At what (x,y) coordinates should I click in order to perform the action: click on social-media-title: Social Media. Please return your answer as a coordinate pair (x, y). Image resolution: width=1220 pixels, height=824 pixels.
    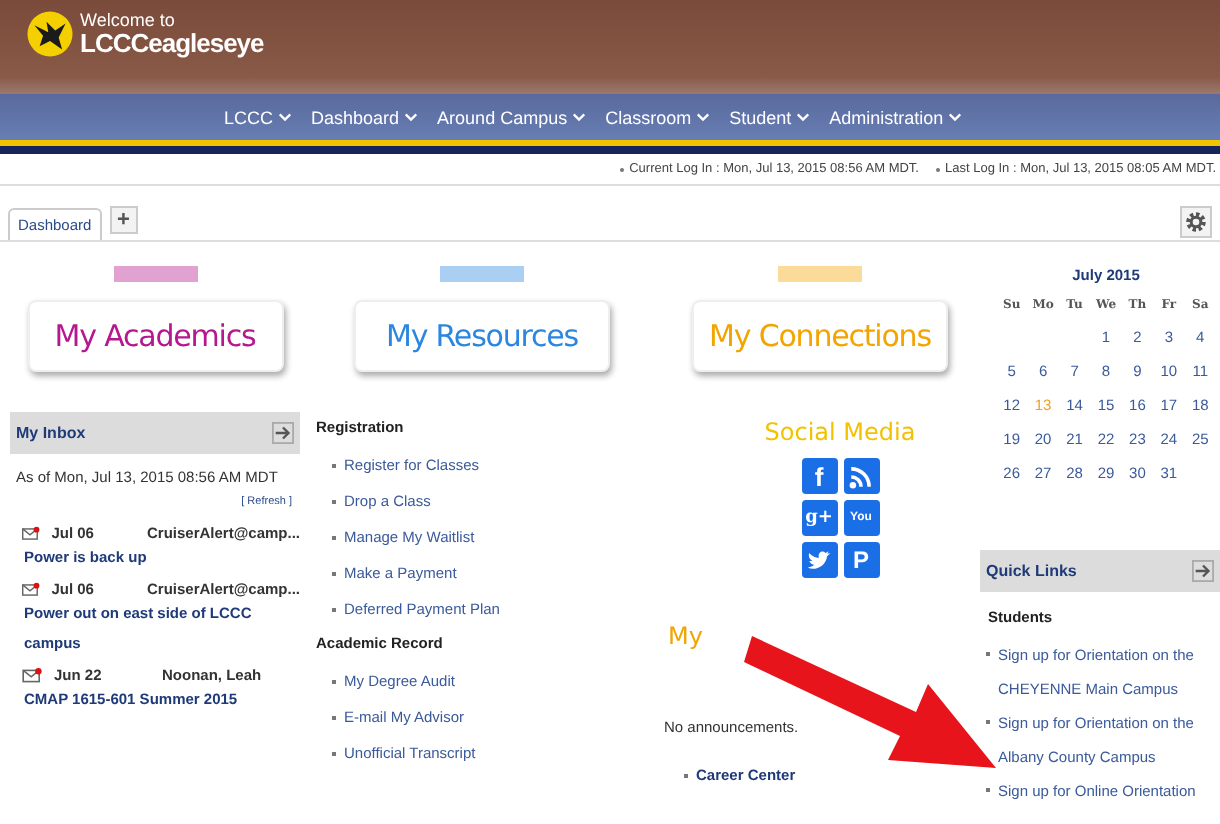
    Looking at the image, I should click on (840, 432).